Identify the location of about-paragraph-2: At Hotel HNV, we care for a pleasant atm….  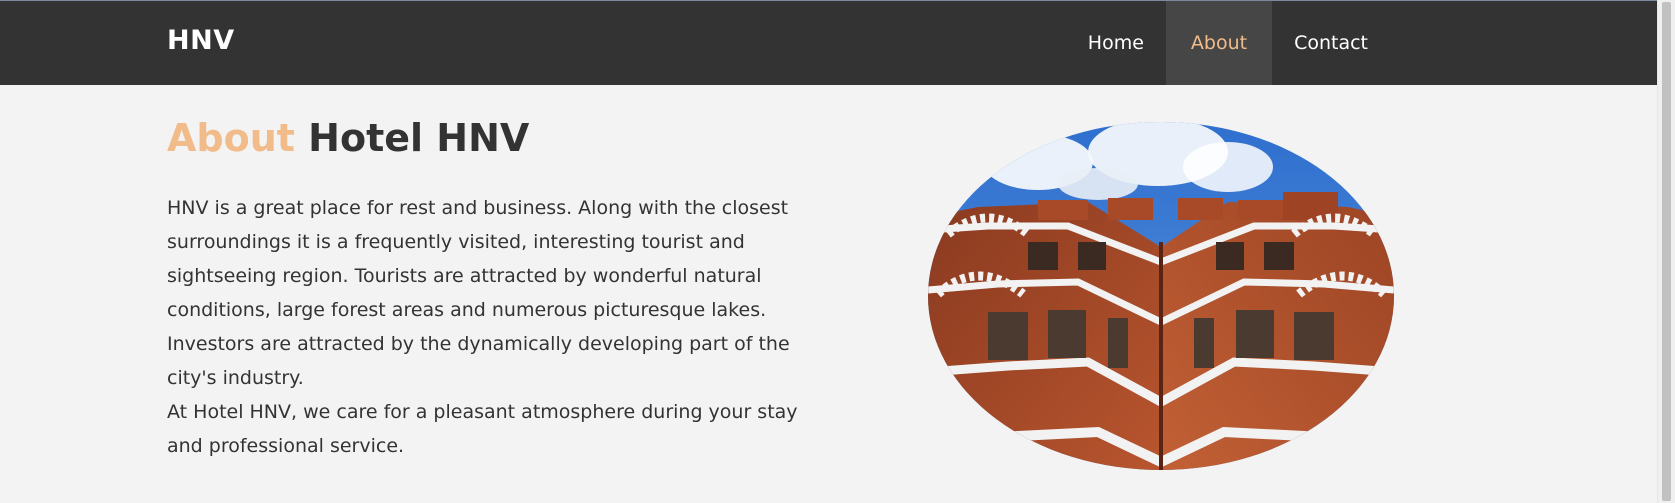
(482, 429).